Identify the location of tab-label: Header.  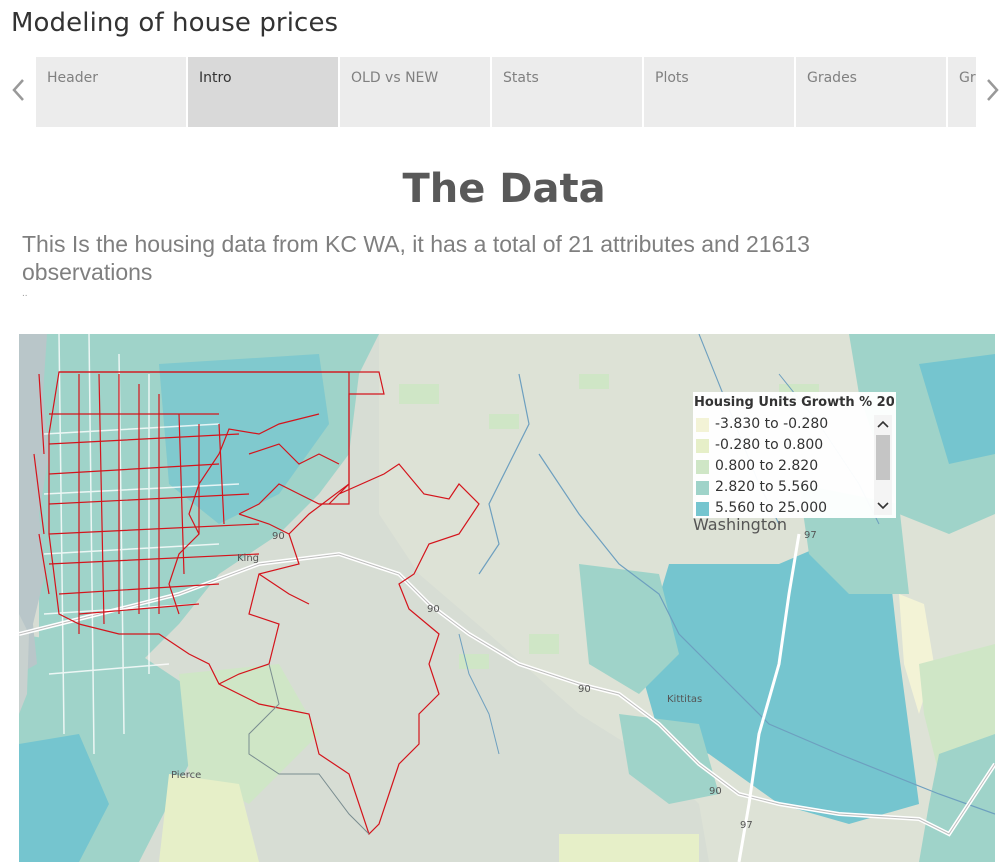
(72, 78).